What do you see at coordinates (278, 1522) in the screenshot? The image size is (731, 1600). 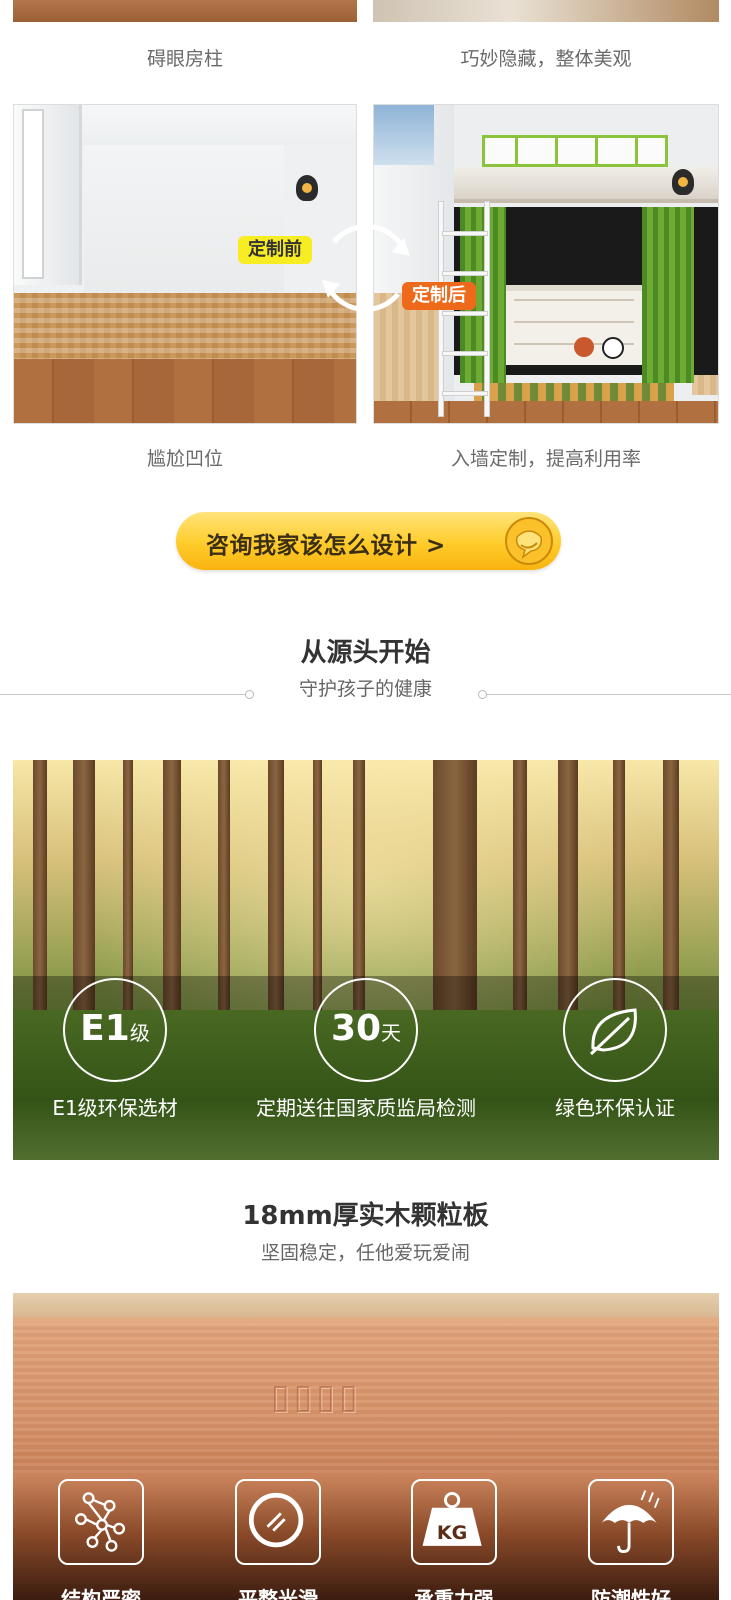 I see `smooth-surface-icon` at bounding box center [278, 1522].